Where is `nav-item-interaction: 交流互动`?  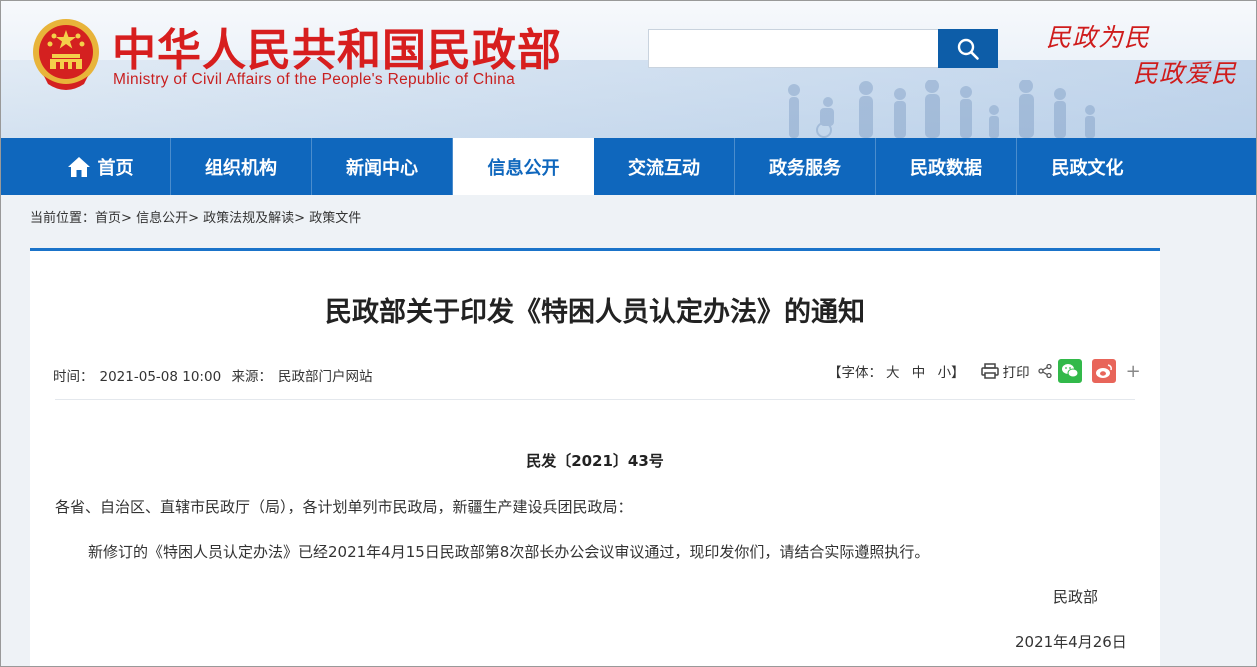
nav-item-interaction: 交流互动 is located at coordinates (664, 166).